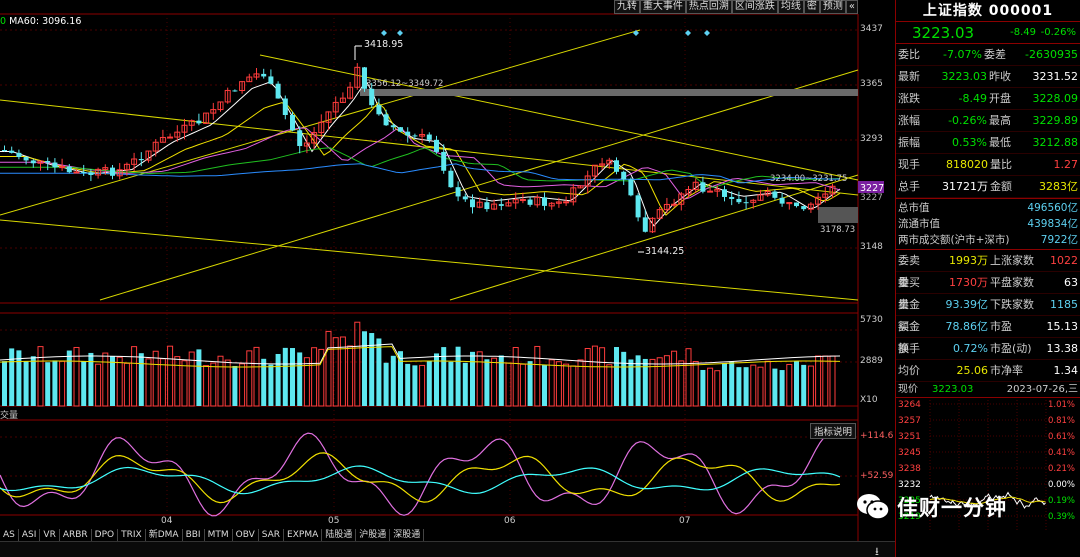 Image resolution: width=1080 pixels, height=557 pixels. I want to click on toolbar-dense-button: 密, so click(811, 7).